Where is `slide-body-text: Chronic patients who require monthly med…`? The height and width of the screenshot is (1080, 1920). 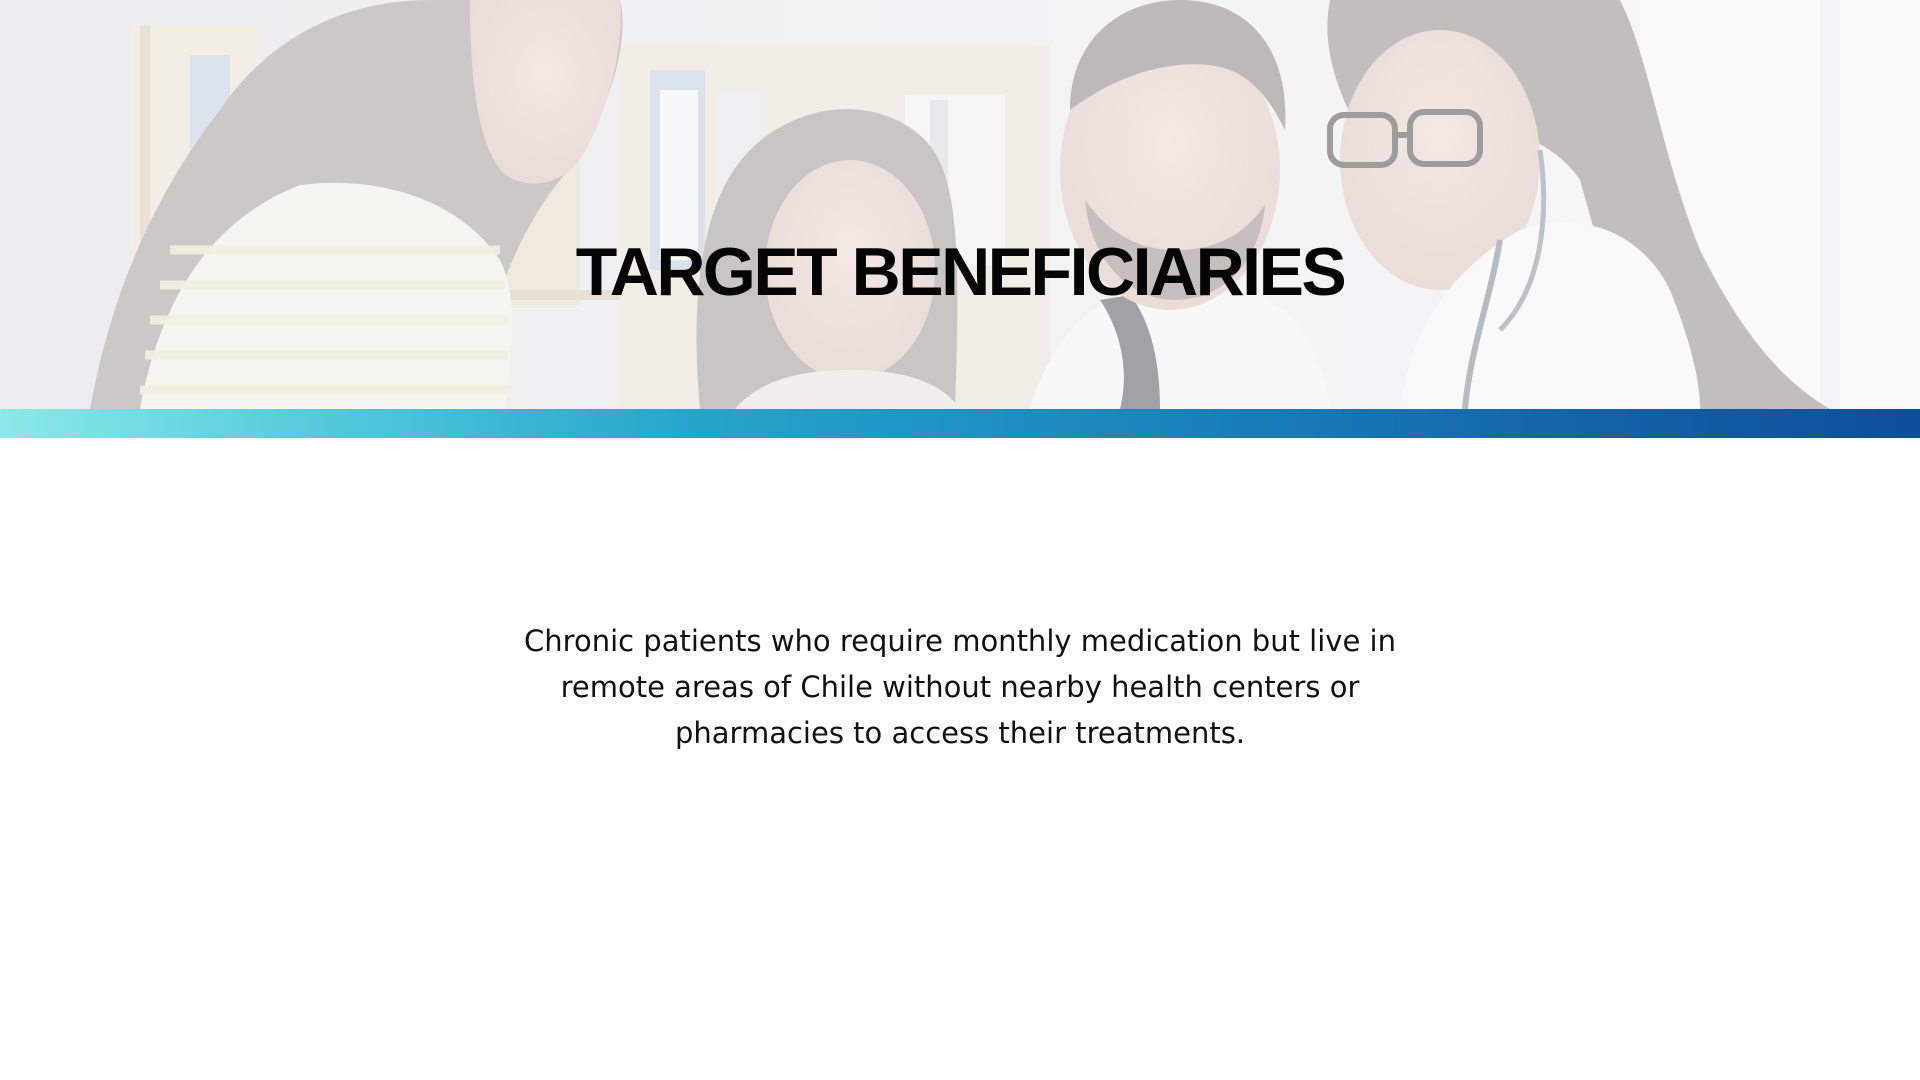 slide-body-text: Chronic patients who require monthly med… is located at coordinates (960, 687).